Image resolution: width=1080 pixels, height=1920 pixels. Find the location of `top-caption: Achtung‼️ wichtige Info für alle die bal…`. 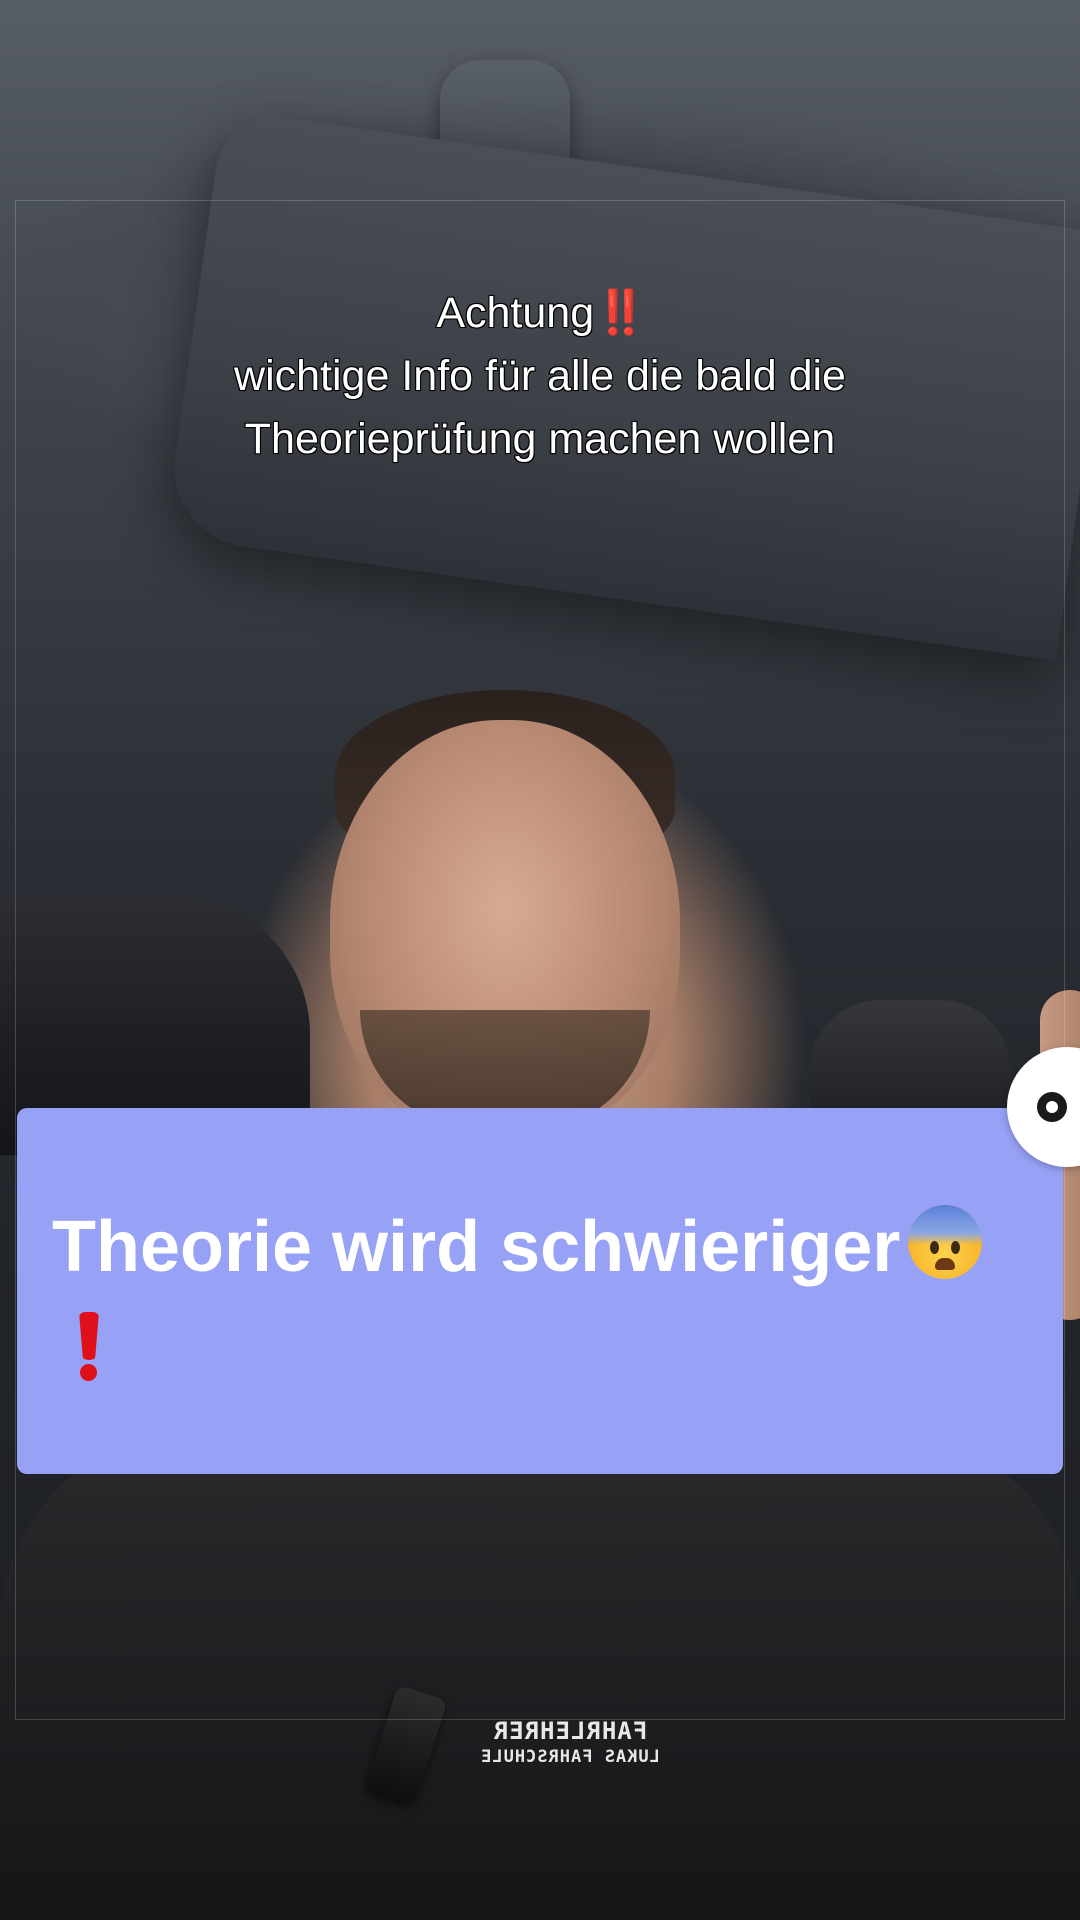

top-caption: Achtung‼️ wichtige Info für alle die bal… is located at coordinates (540, 376).